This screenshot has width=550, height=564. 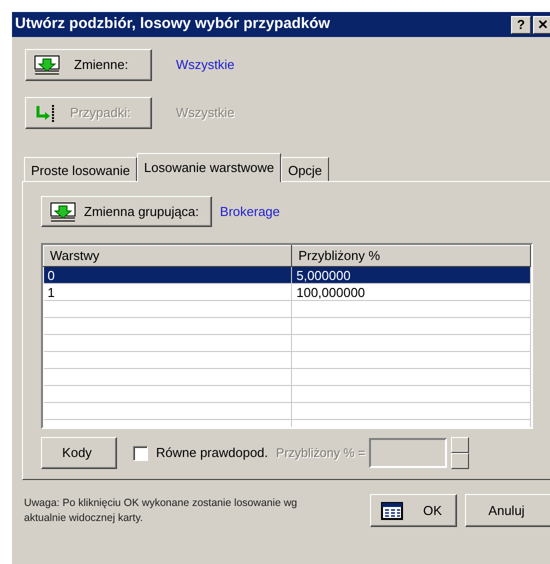 I want to click on column-header: Warstwy, so click(x=168, y=256).